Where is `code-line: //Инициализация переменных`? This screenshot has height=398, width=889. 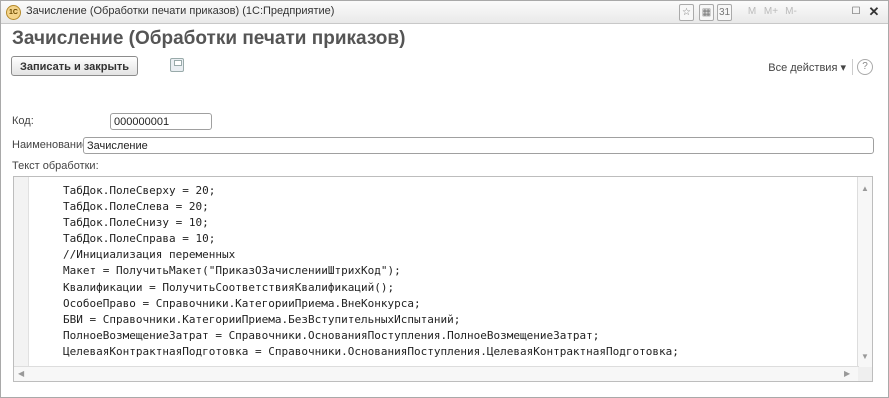 code-line: //Инициализация переменных is located at coordinates (149, 255).